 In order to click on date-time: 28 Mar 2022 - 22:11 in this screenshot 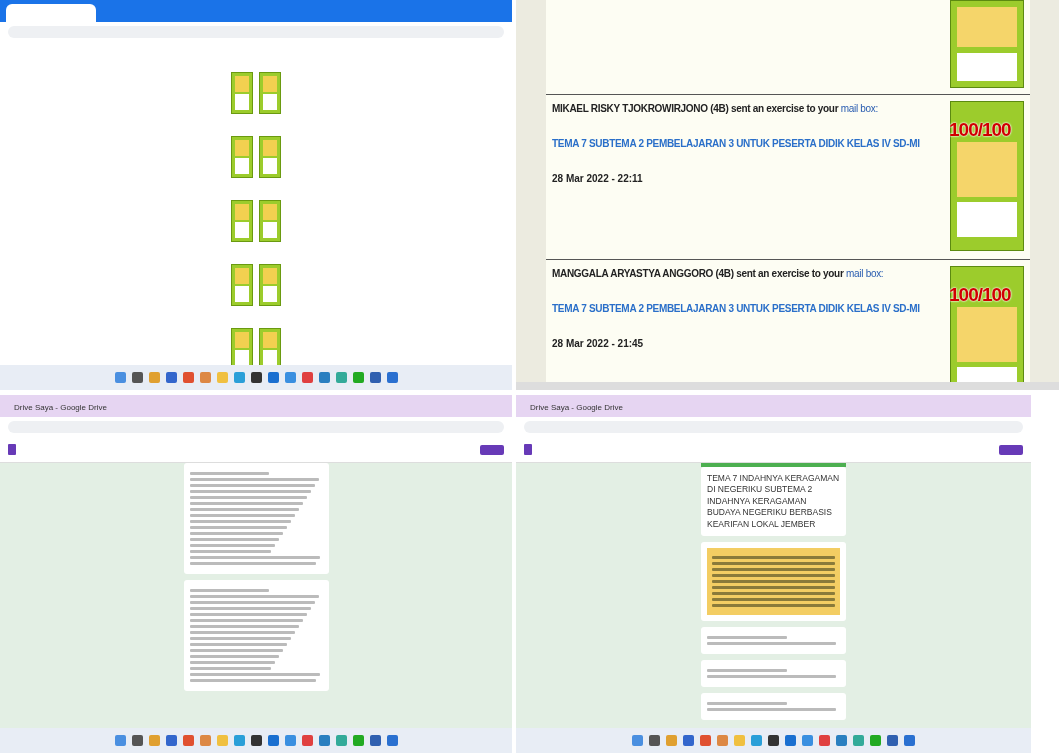, I will do `click(598, 179)`.